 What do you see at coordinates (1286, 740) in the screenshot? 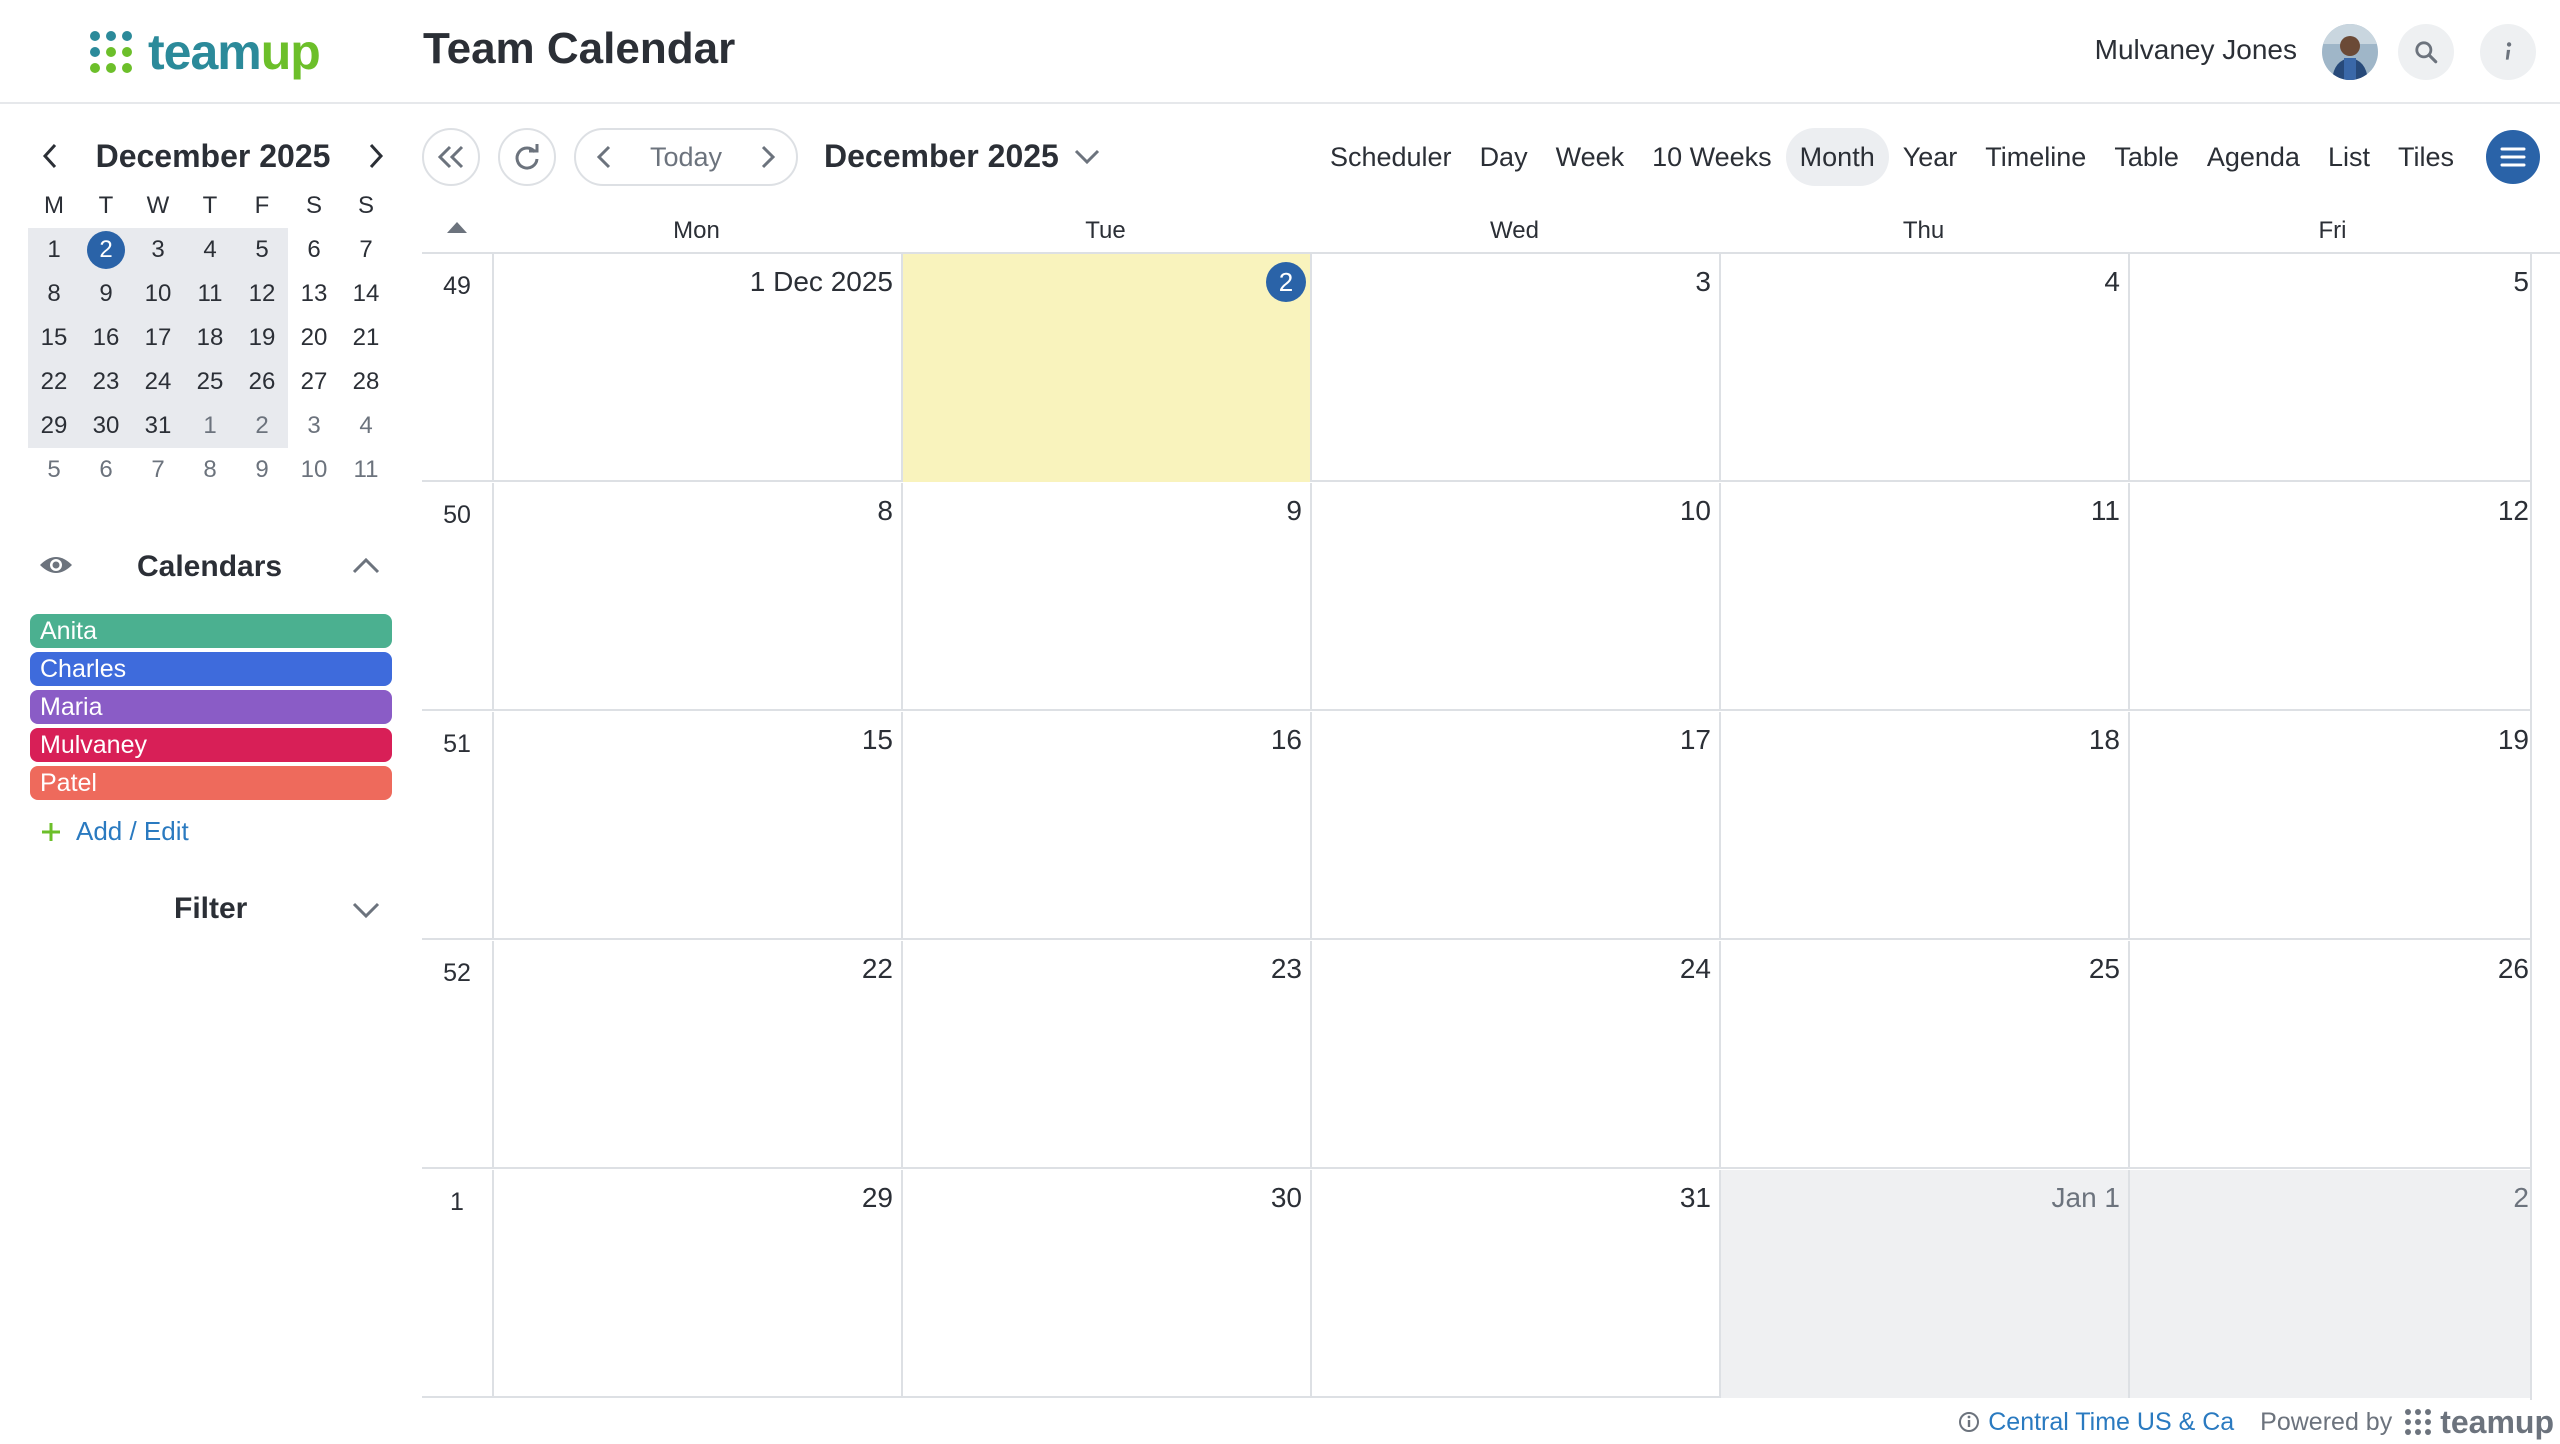
I see `day-number: 16` at bounding box center [1286, 740].